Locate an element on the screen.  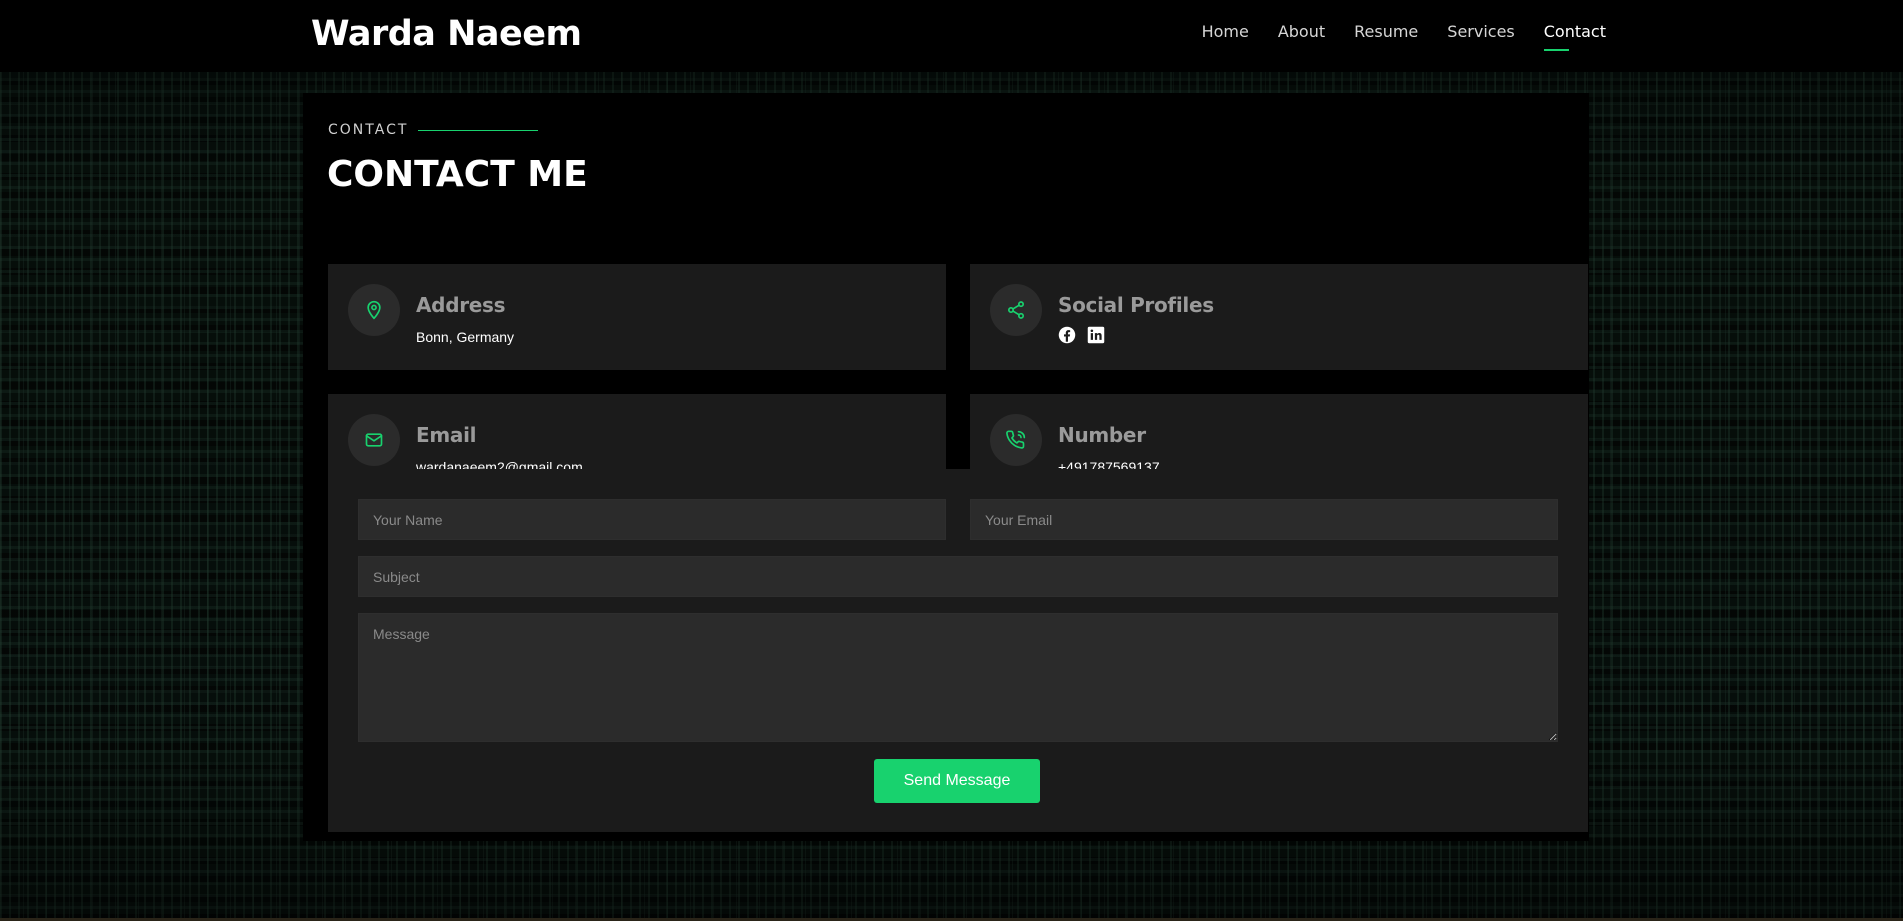
address-title: Address is located at coordinates (461, 305).